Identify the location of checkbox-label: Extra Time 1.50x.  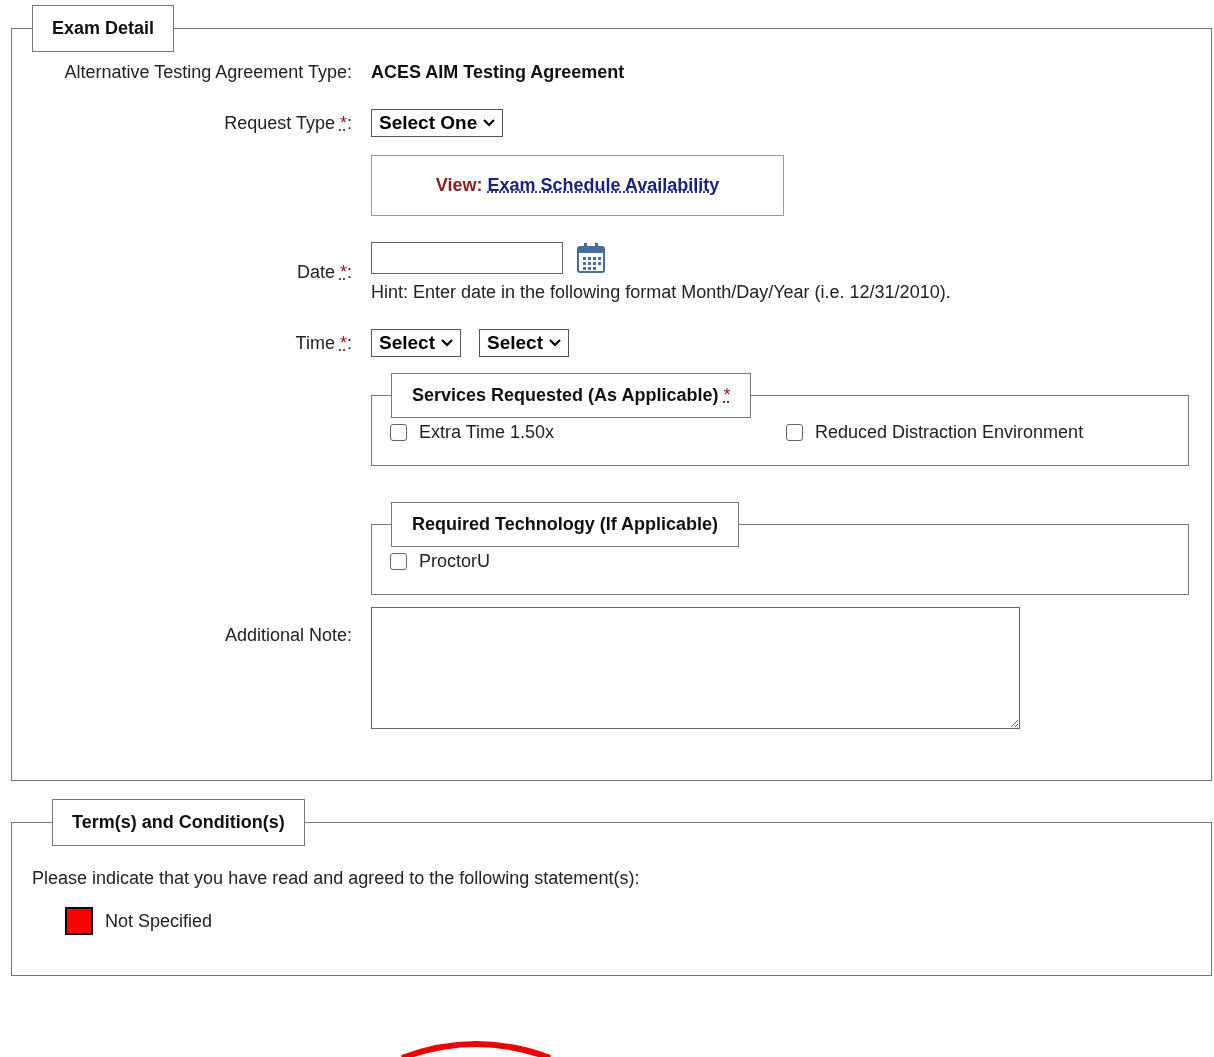
(487, 432).